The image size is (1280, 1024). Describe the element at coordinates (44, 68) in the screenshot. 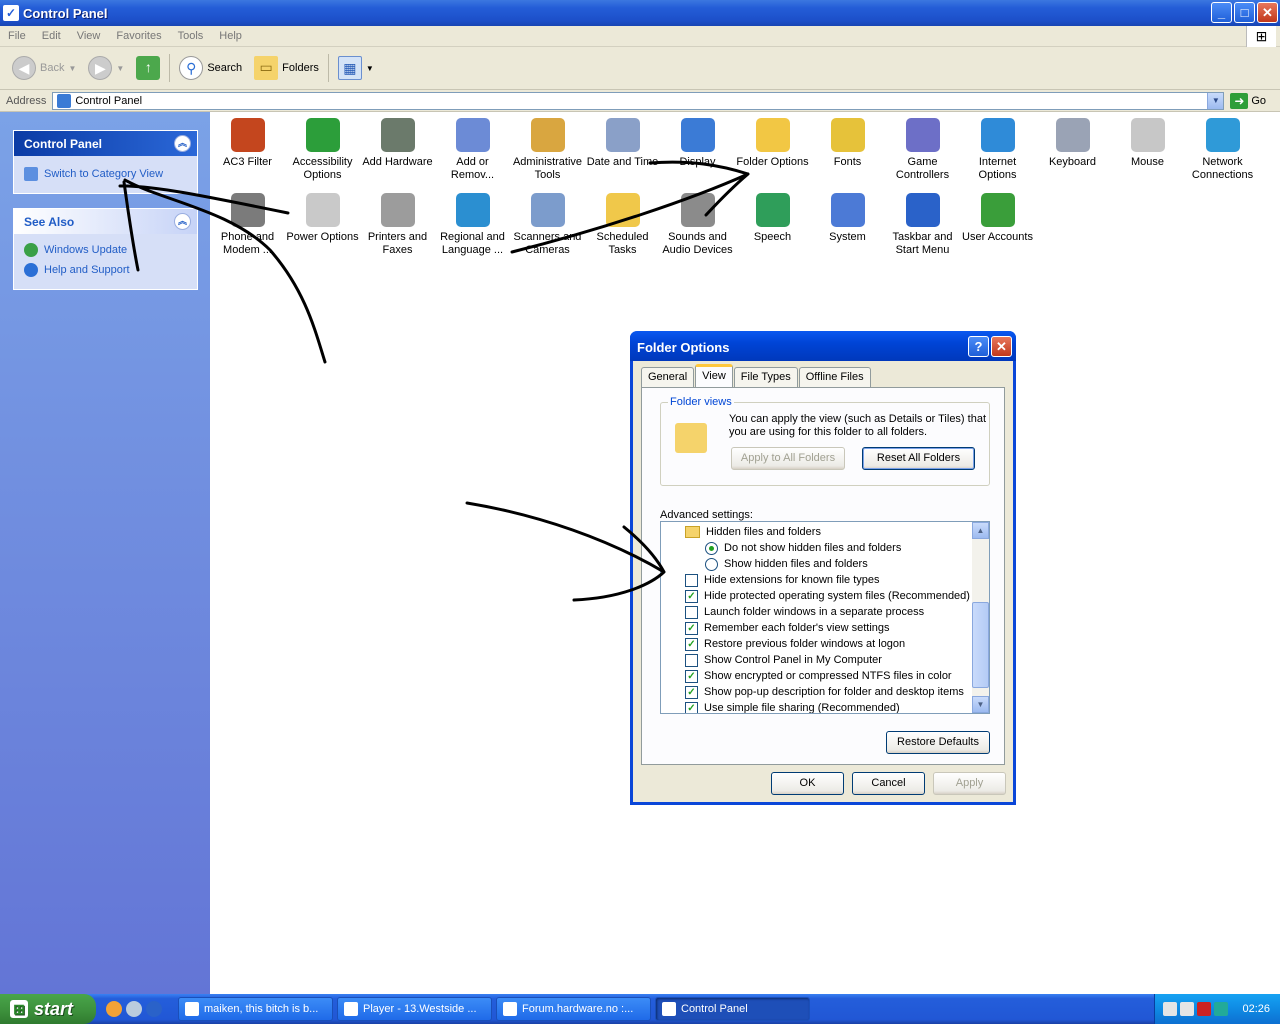

I see `back-button: ◀ Back ▼` at that location.